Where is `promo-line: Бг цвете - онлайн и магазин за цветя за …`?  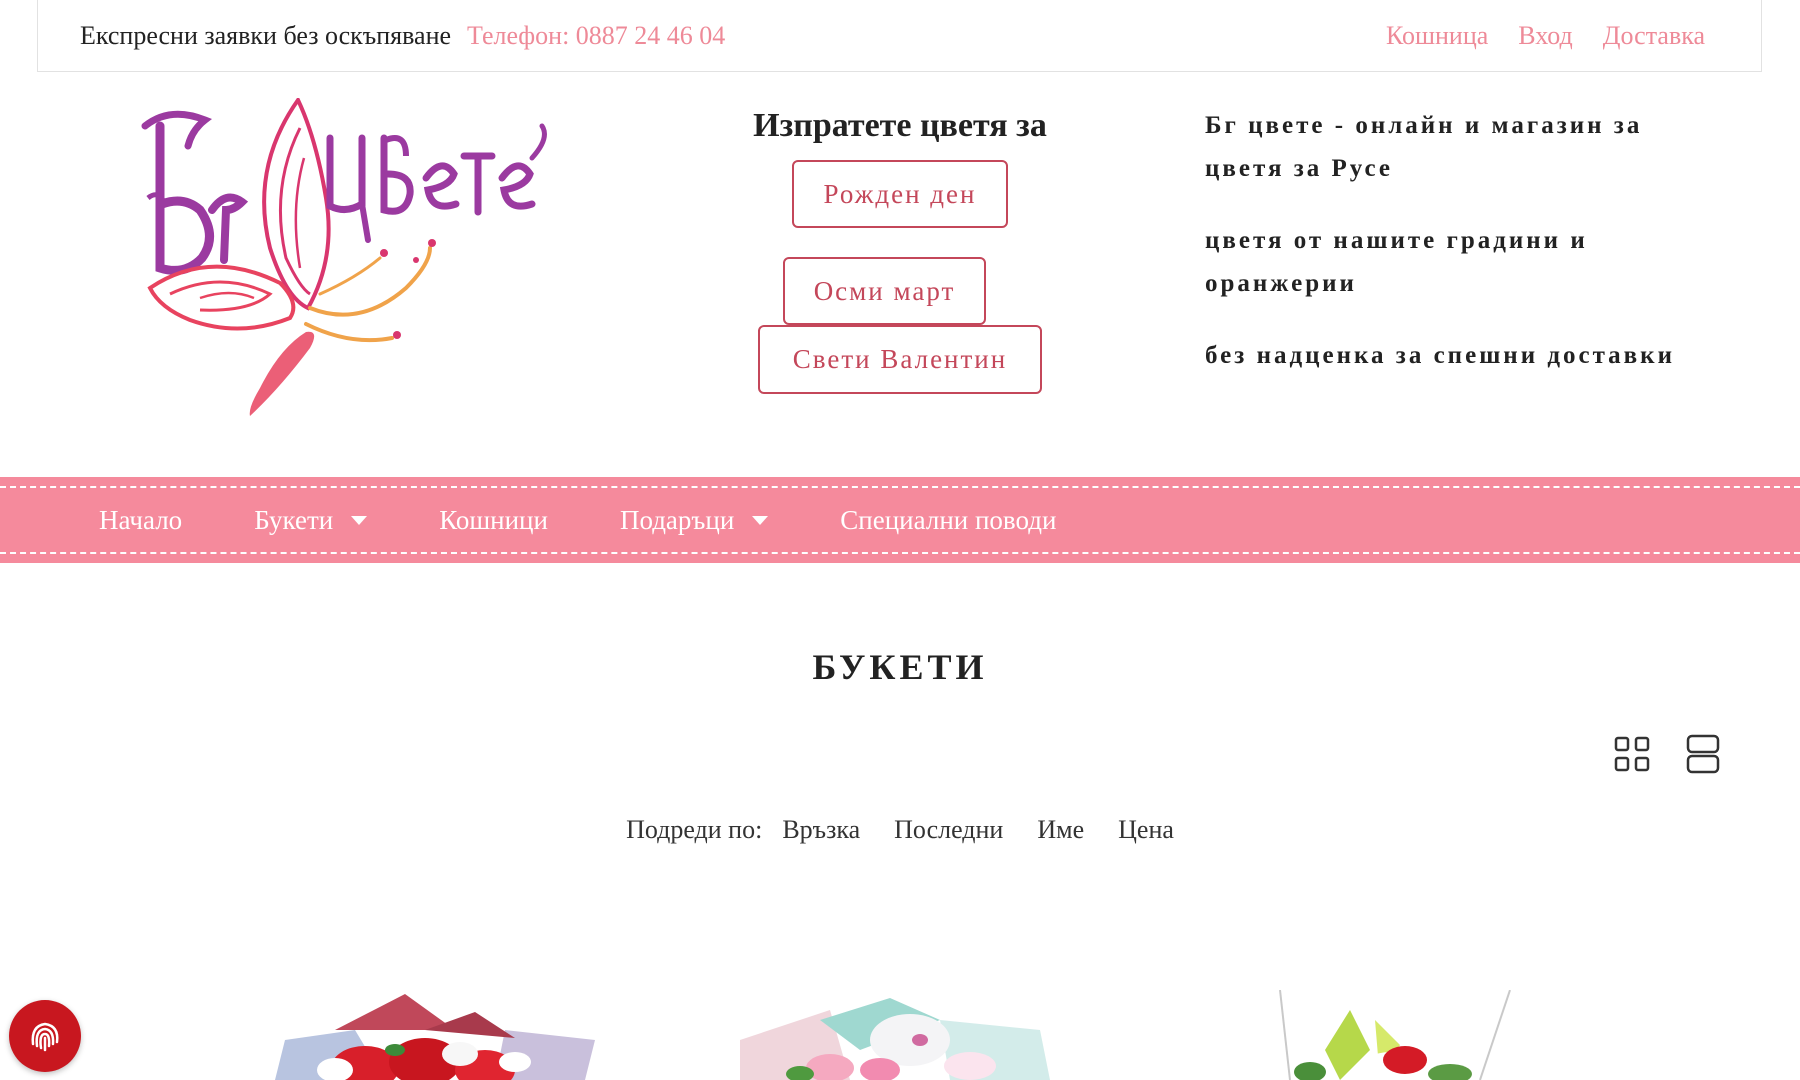
promo-line: Бг цвете - онлайн и магазин за цветя за … is located at coordinates (1424, 147).